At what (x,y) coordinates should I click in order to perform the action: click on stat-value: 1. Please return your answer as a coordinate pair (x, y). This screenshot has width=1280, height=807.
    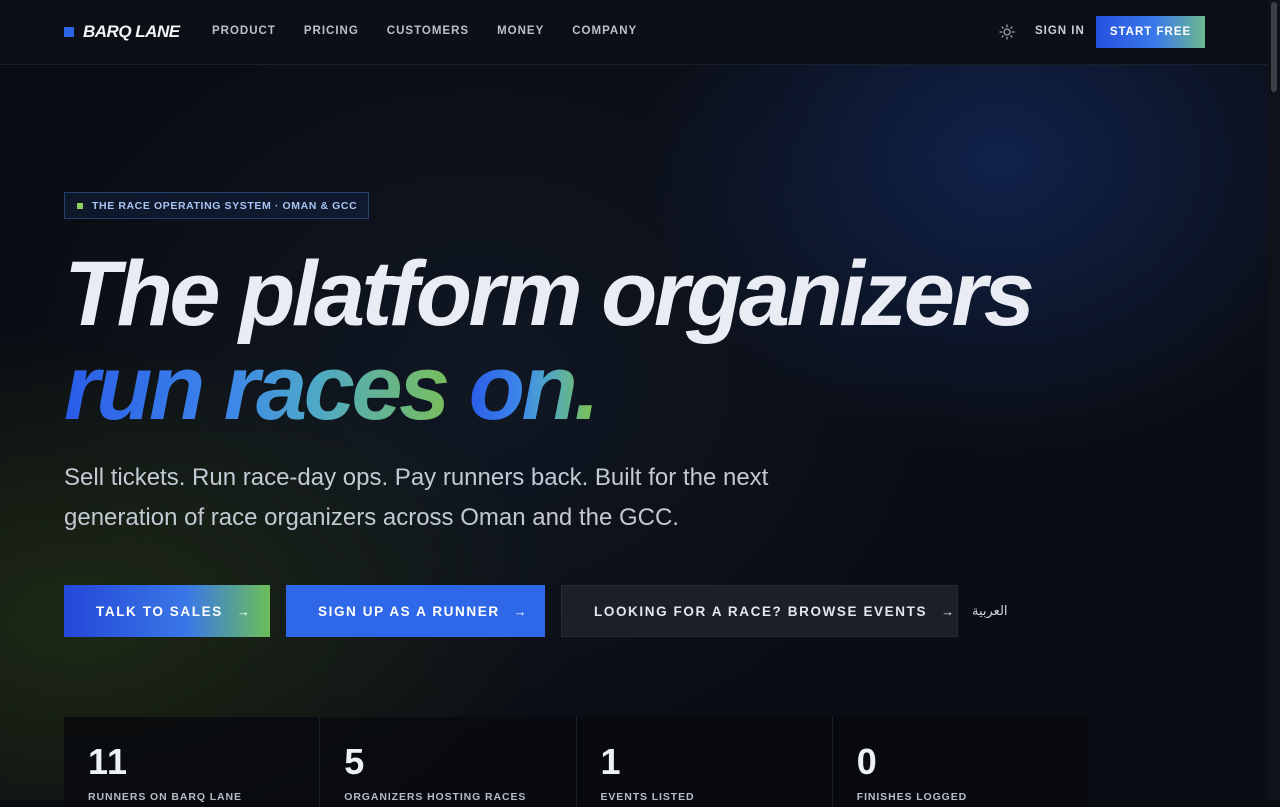
    Looking at the image, I should click on (611, 761).